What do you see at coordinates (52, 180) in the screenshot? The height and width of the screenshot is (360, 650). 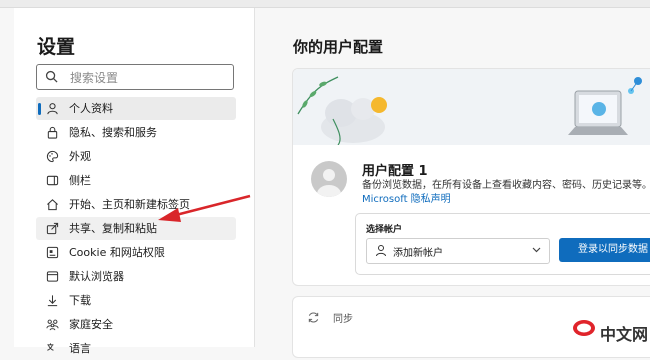 I see `sidebar-icon` at bounding box center [52, 180].